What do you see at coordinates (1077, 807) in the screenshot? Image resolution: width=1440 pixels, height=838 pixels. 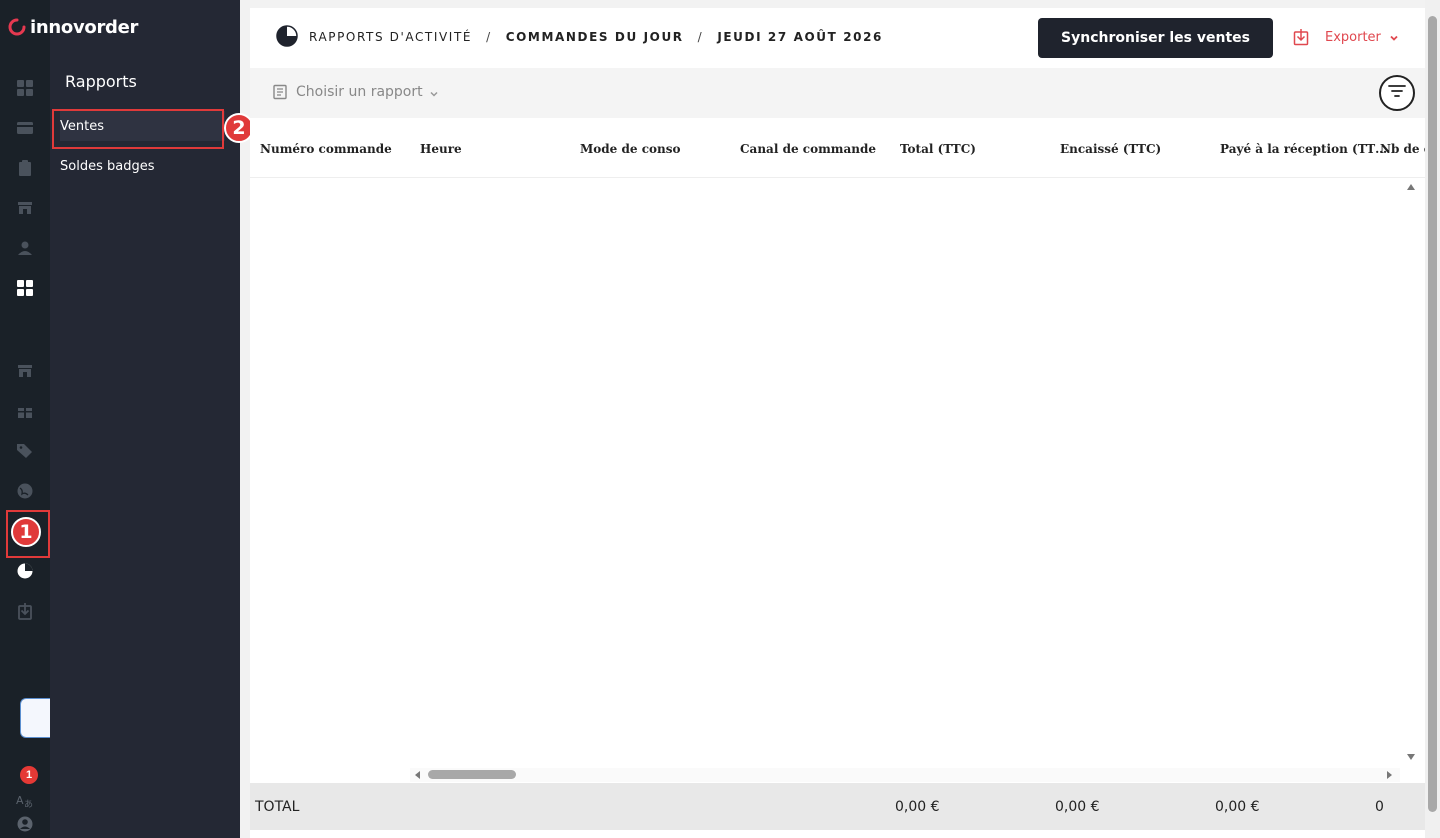 I see `collected-ttc-value: 0,00 €` at bounding box center [1077, 807].